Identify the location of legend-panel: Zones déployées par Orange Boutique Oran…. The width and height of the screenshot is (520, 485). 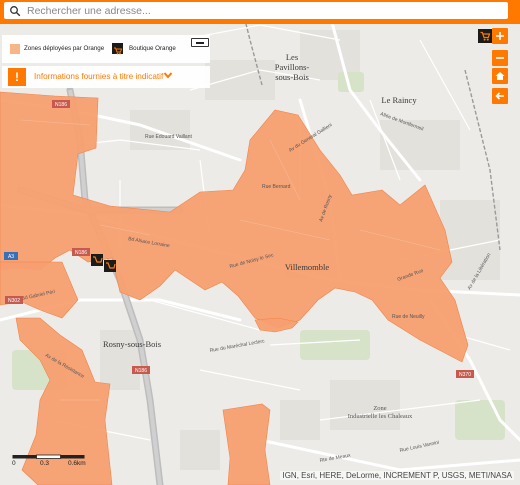
(106, 49).